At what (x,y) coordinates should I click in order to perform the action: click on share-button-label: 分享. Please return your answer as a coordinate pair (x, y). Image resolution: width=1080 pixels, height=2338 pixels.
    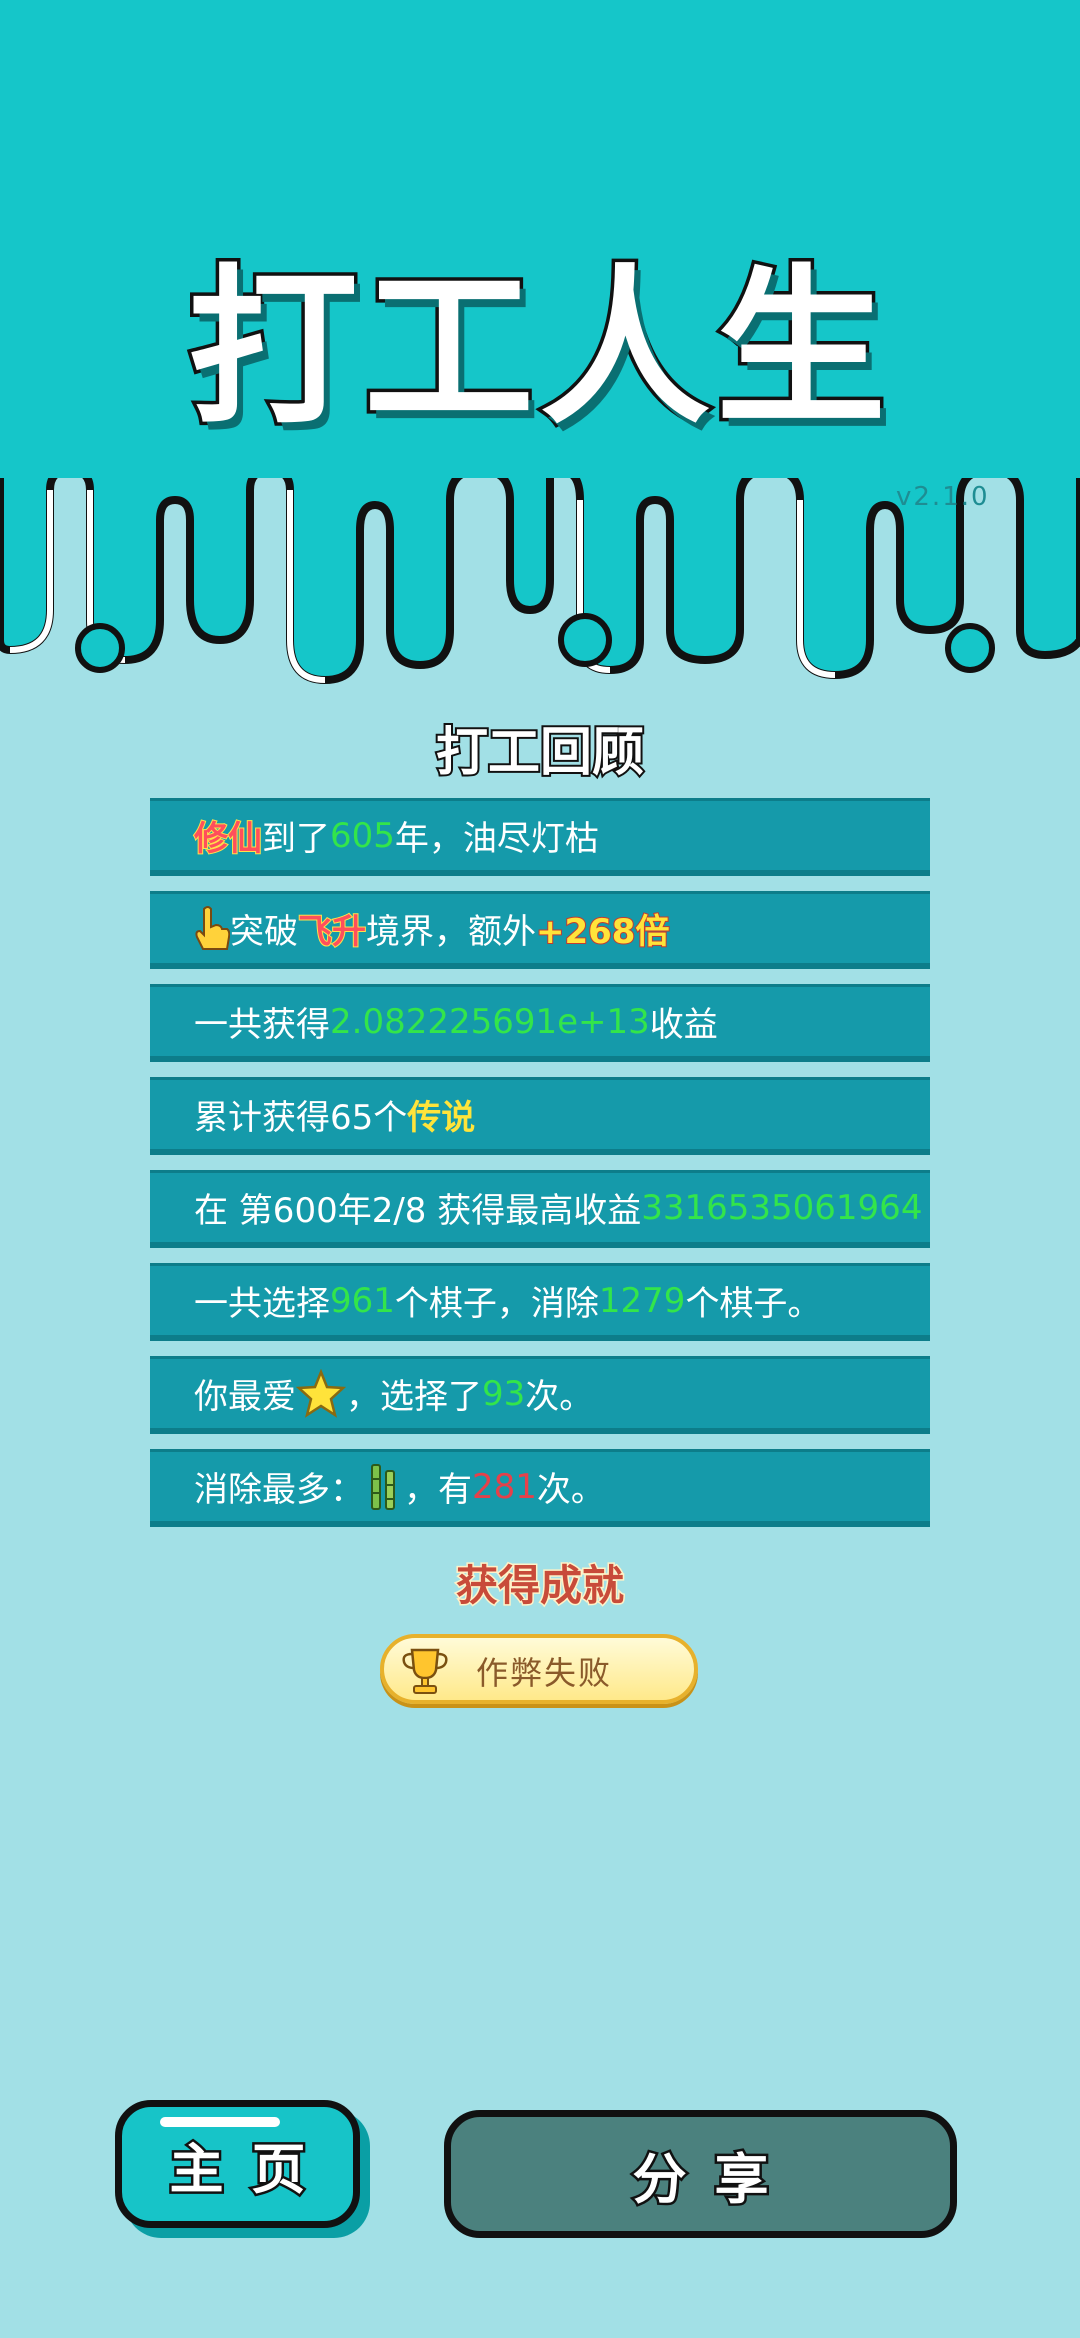
    Looking at the image, I should click on (713, 2179).